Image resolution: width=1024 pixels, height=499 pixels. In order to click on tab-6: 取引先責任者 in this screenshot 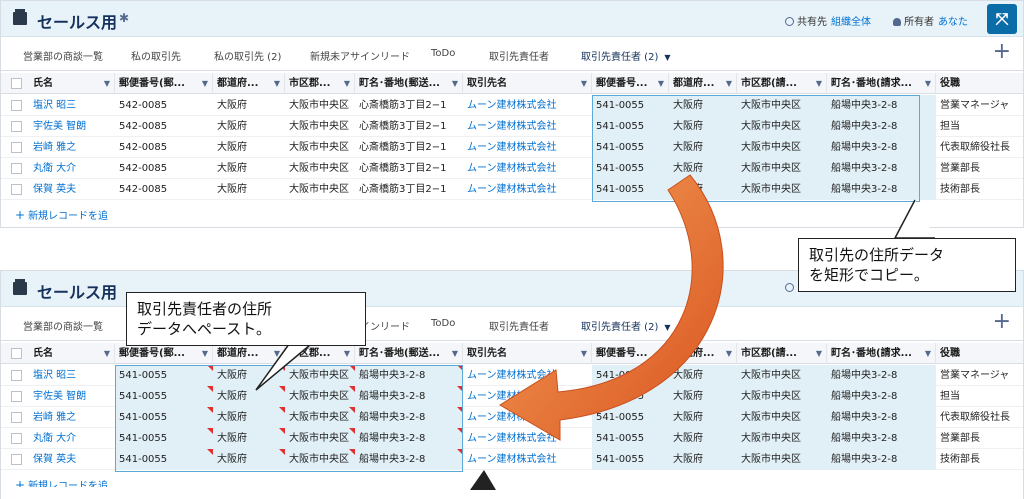, I will do `click(519, 325)`.